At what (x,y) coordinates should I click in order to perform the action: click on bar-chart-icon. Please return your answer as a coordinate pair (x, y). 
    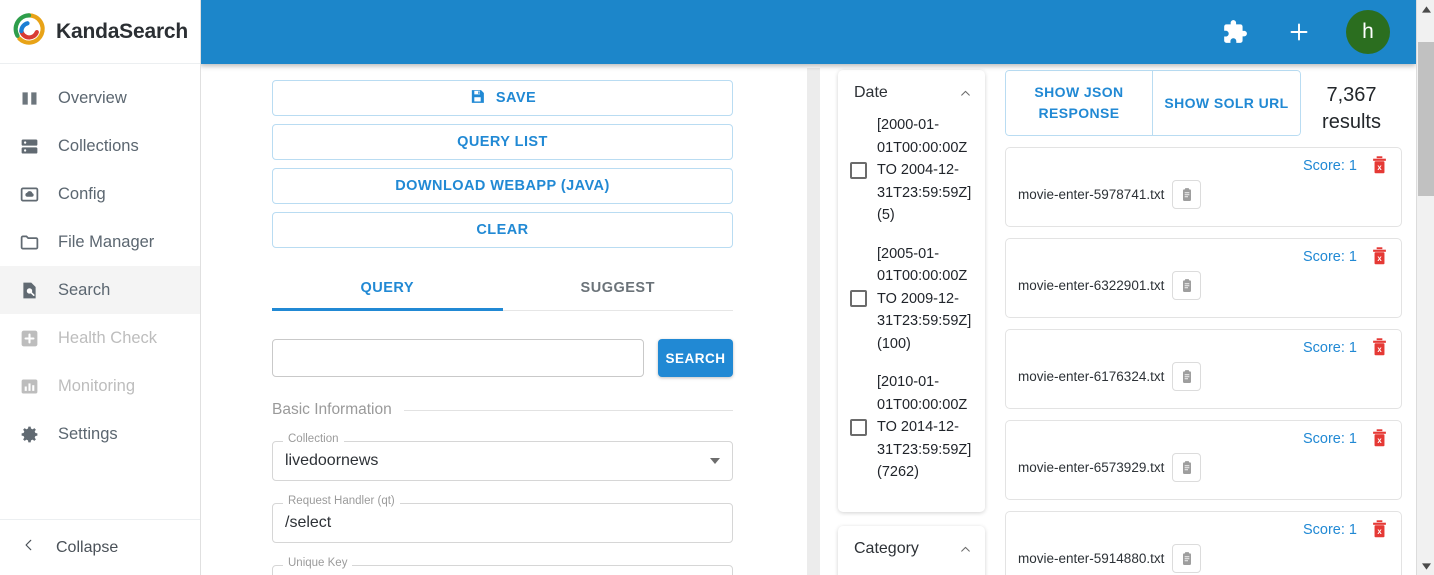
    Looking at the image, I should click on (29, 386).